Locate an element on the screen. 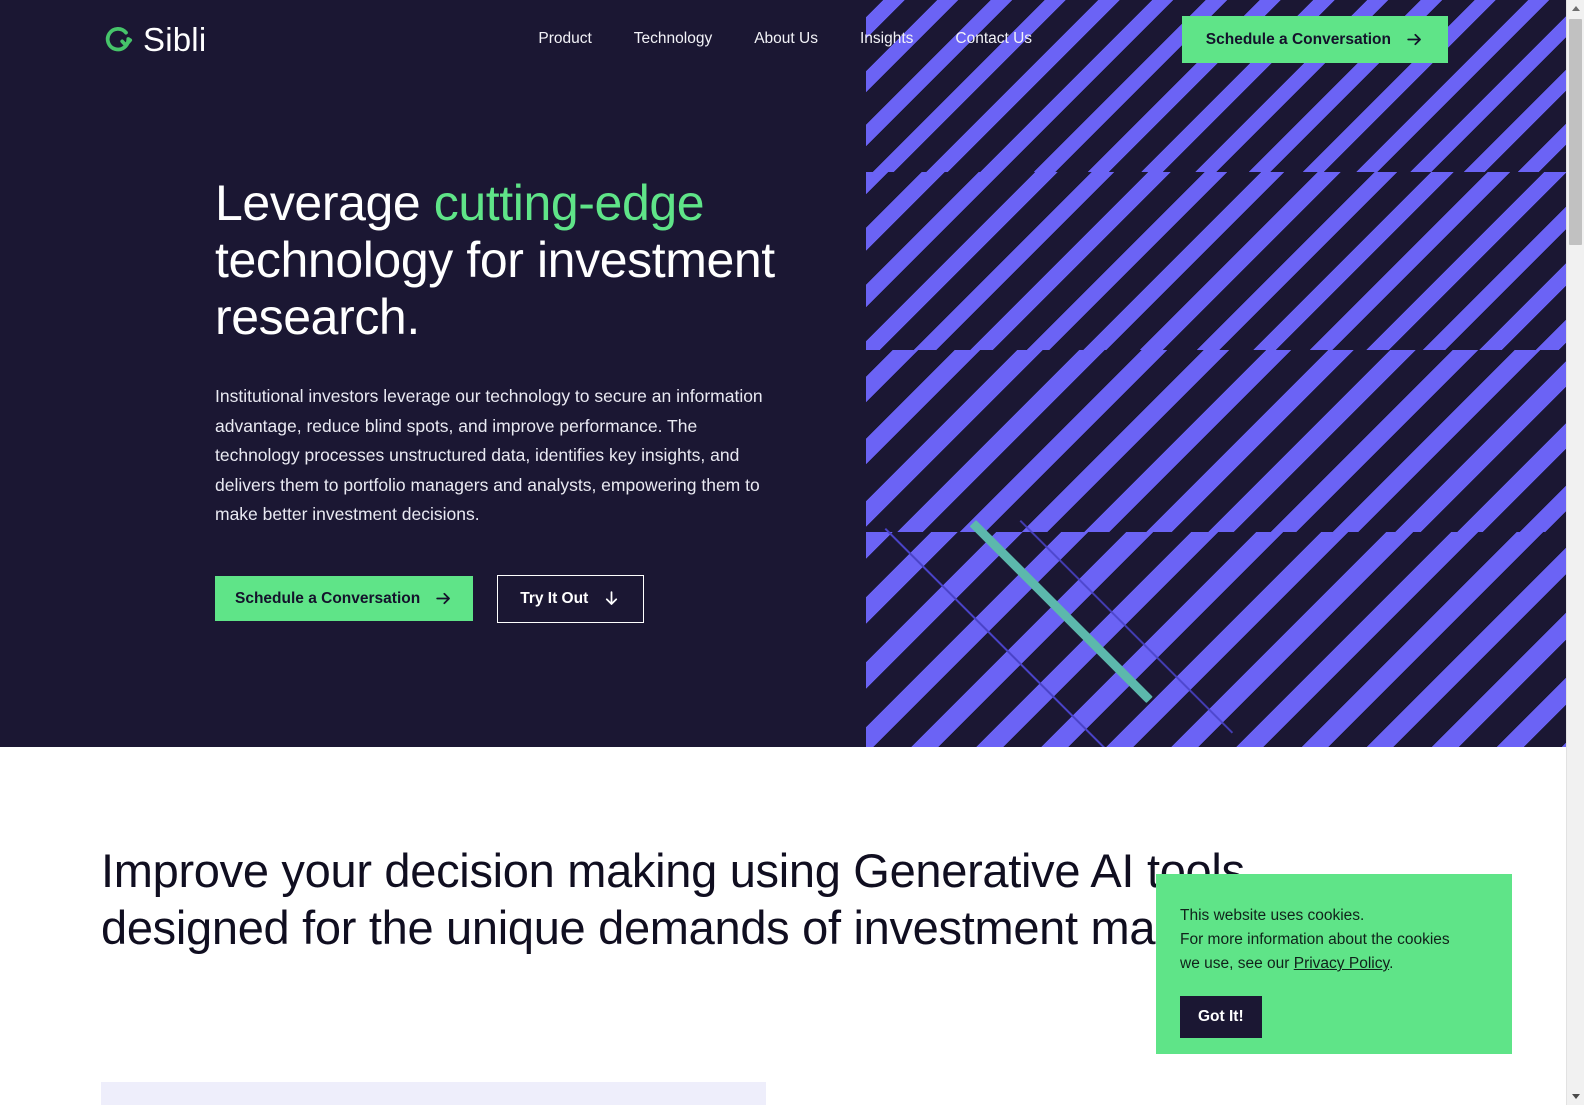 Image resolution: width=1584 pixels, height=1105 pixels. scrollbar-down-arrow is located at coordinates (1575, 1096).